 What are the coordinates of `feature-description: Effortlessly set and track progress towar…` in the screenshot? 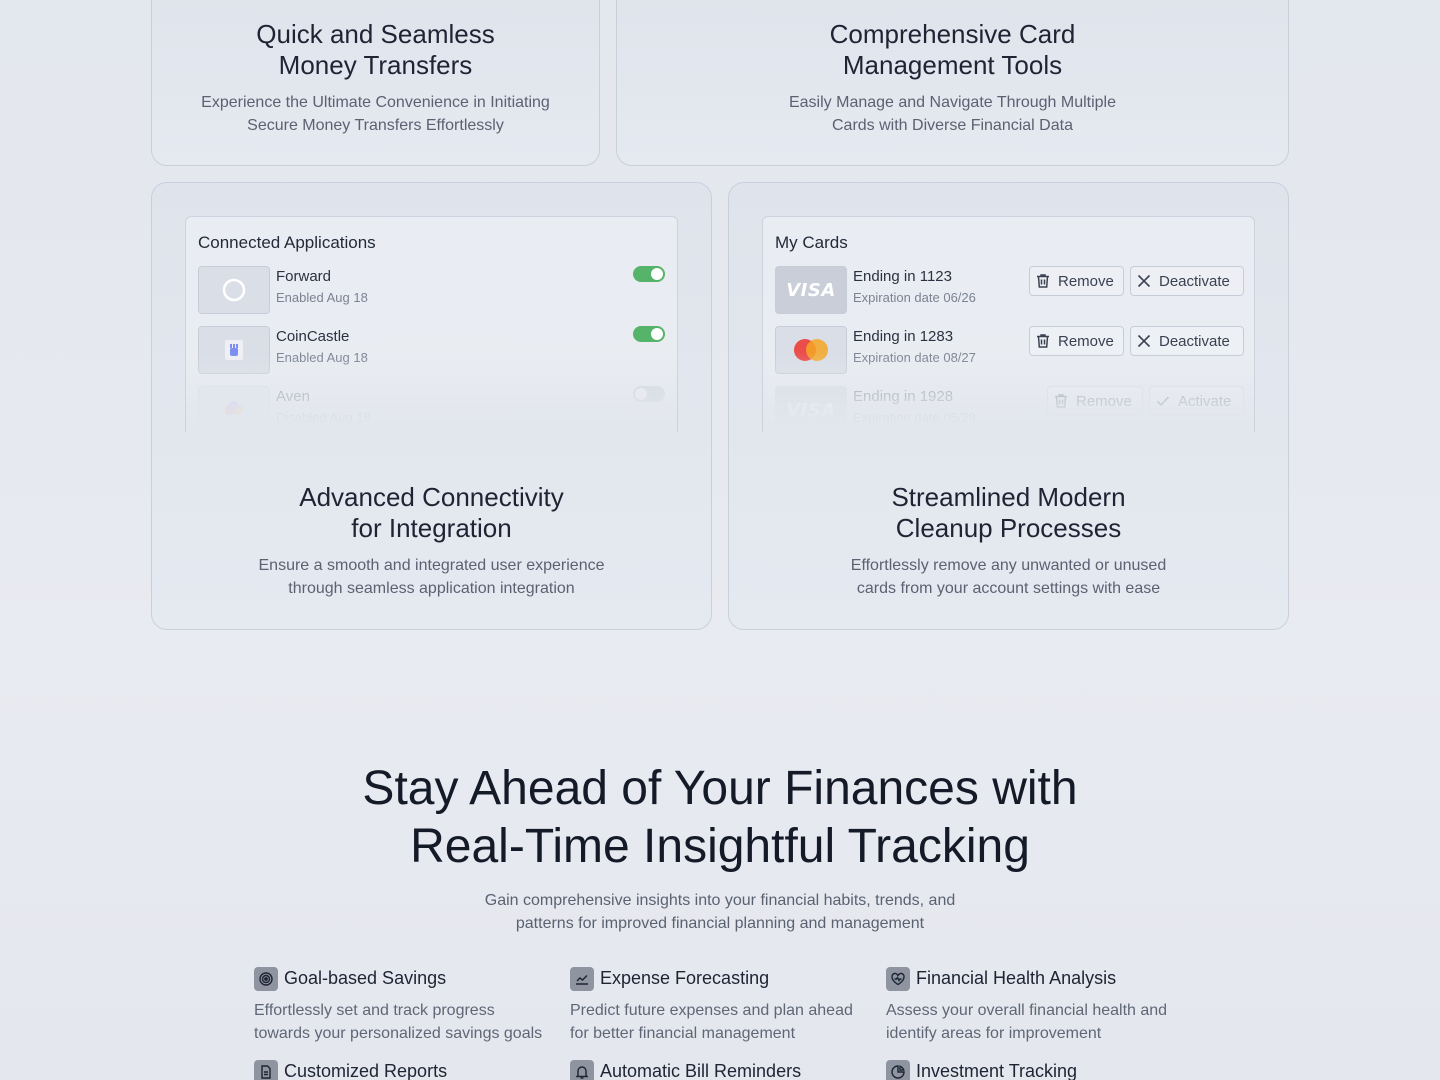 It's located at (398, 1022).